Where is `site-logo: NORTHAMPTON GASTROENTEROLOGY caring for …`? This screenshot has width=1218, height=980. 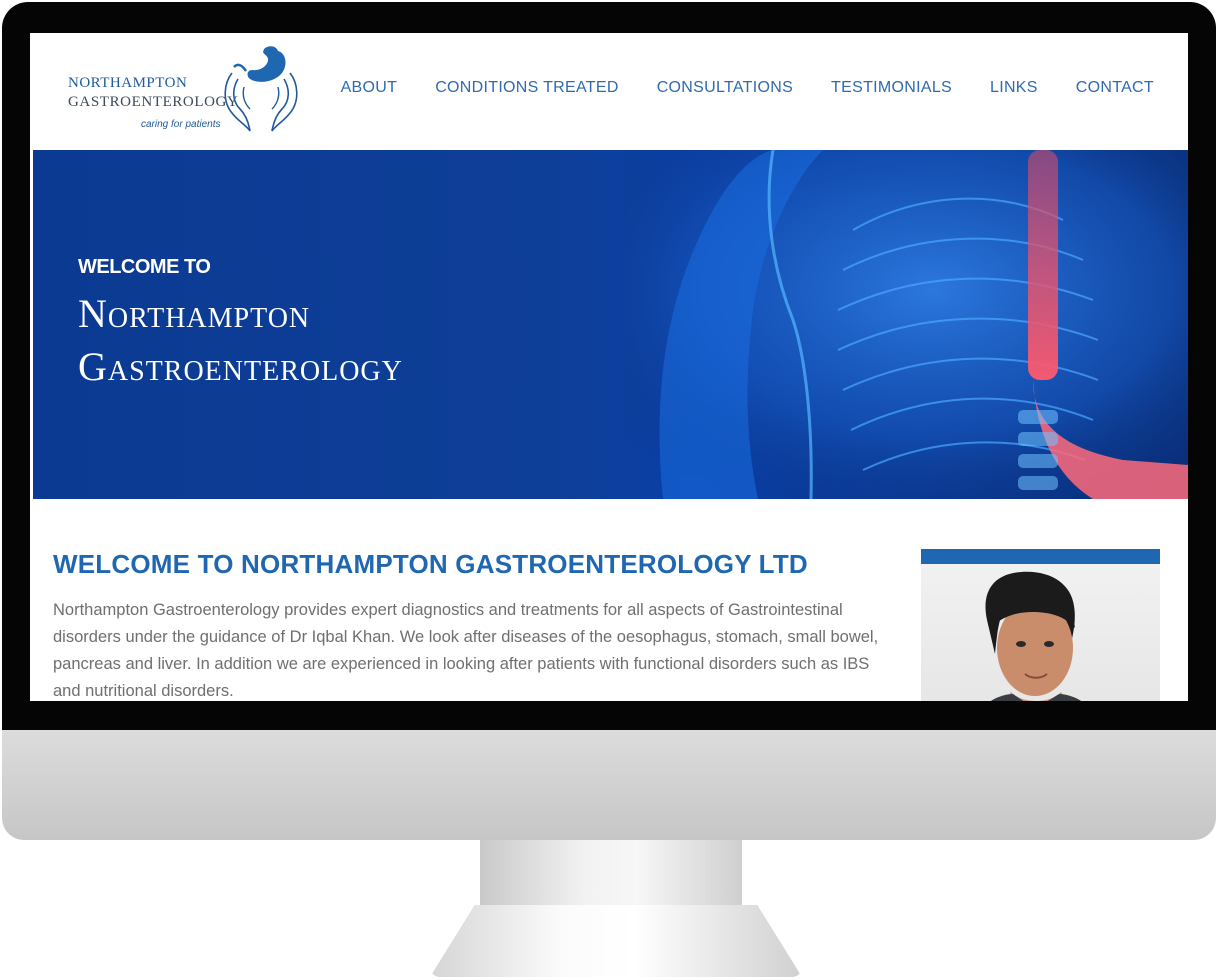
site-logo: NORTHAMPTON GASTROENTEROLOGY caring for … is located at coordinates (191, 93).